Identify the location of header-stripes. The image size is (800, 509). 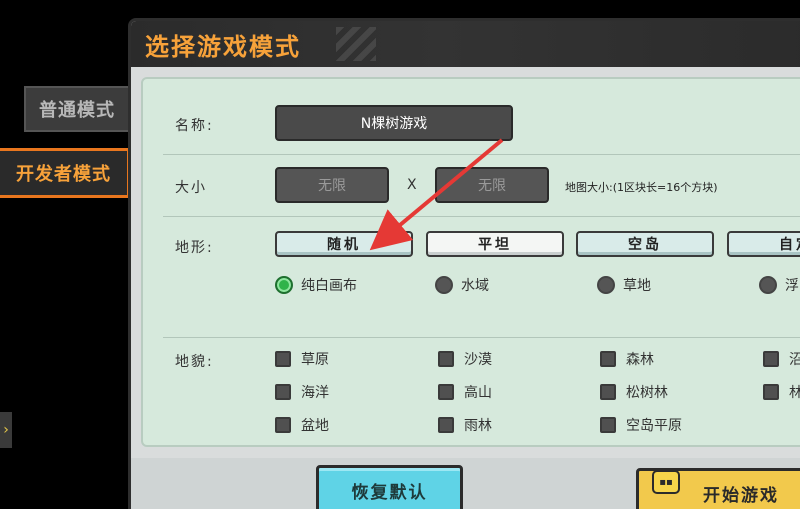
(356, 44).